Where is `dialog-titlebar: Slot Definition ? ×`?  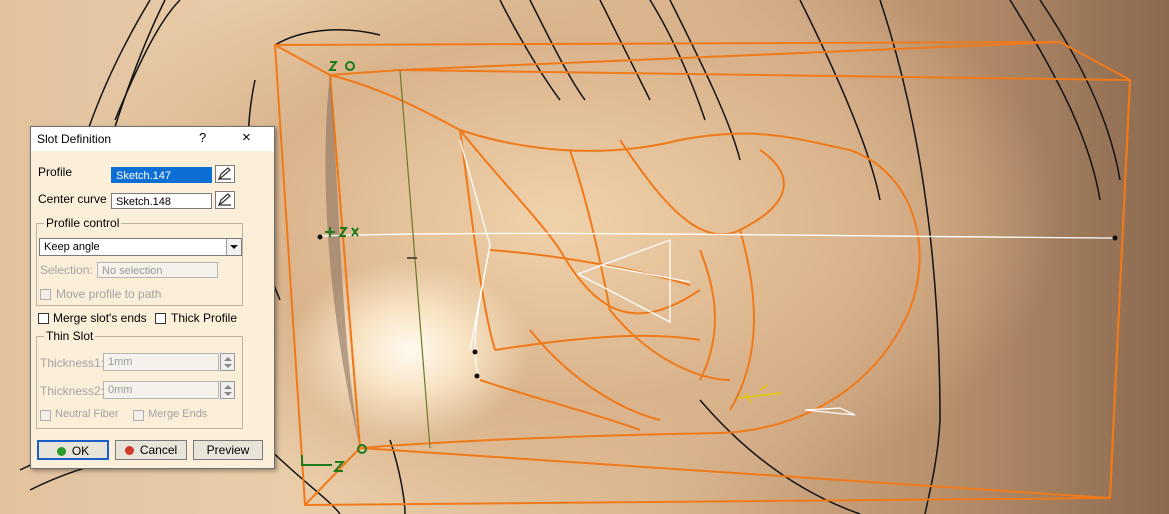
dialog-titlebar: Slot Definition ? × is located at coordinates (152, 139).